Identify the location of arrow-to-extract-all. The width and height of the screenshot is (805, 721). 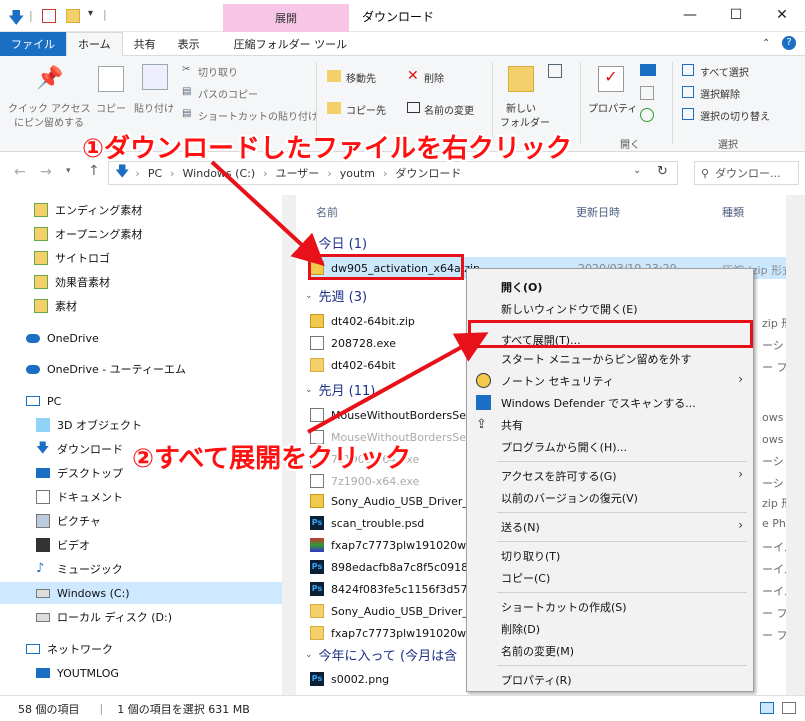
(398, 383).